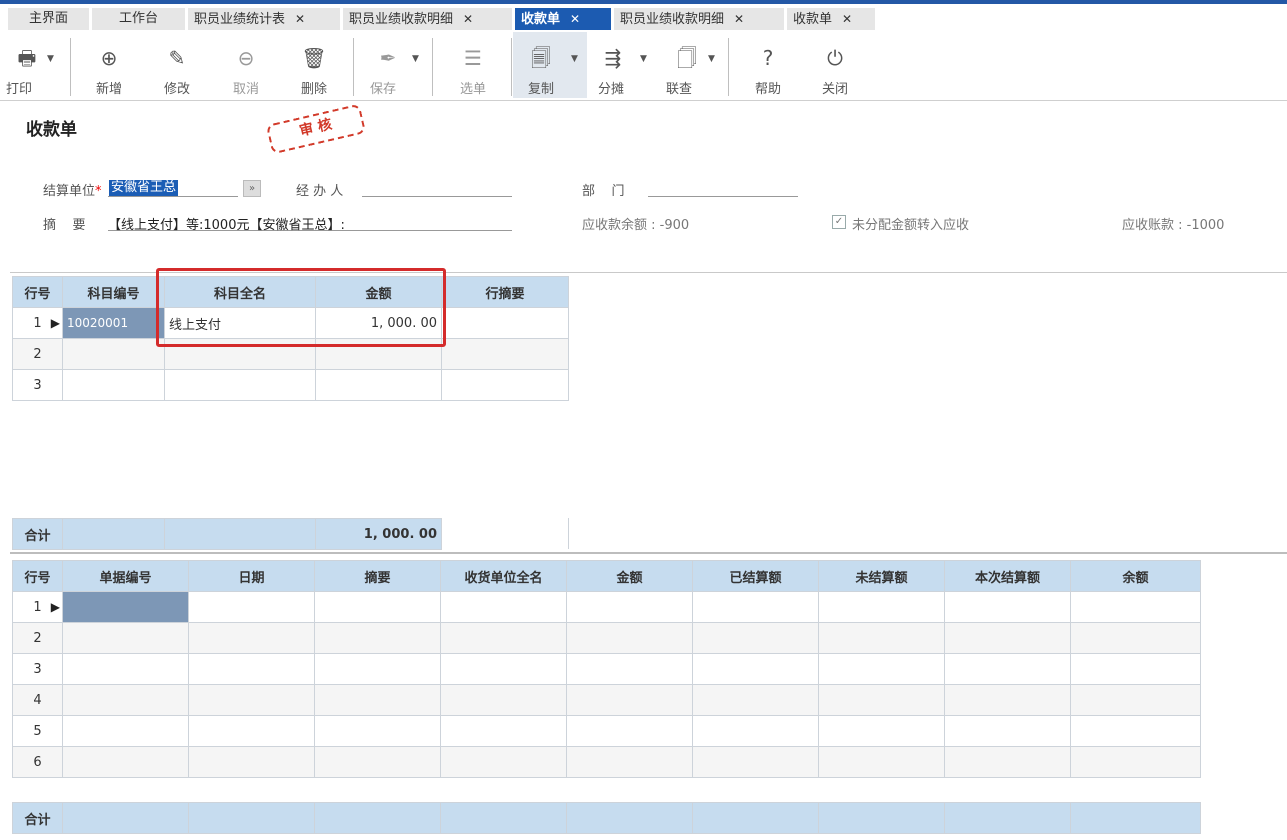  What do you see at coordinates (113, 292) in the screenshot?
I see `header-subject-code: 科目编号` at bounding box center [113, 292].